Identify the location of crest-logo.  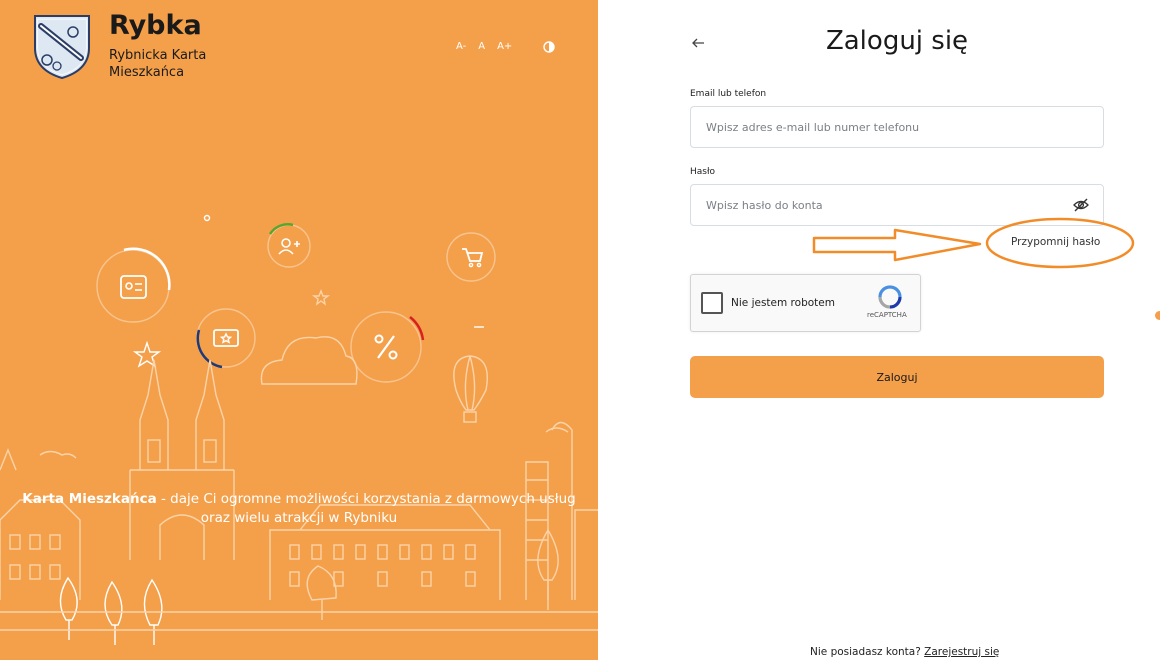
(62, 47).